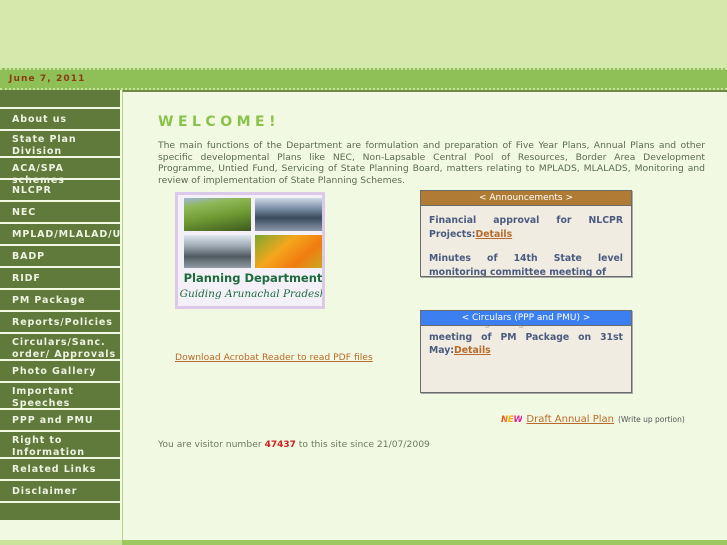 This screenshot has width=727, height=545. What do you see at coordinates (49, 300) in the screenshot?
I see `sidebar-item-label: PM Package` at bounding box center [49, 300].